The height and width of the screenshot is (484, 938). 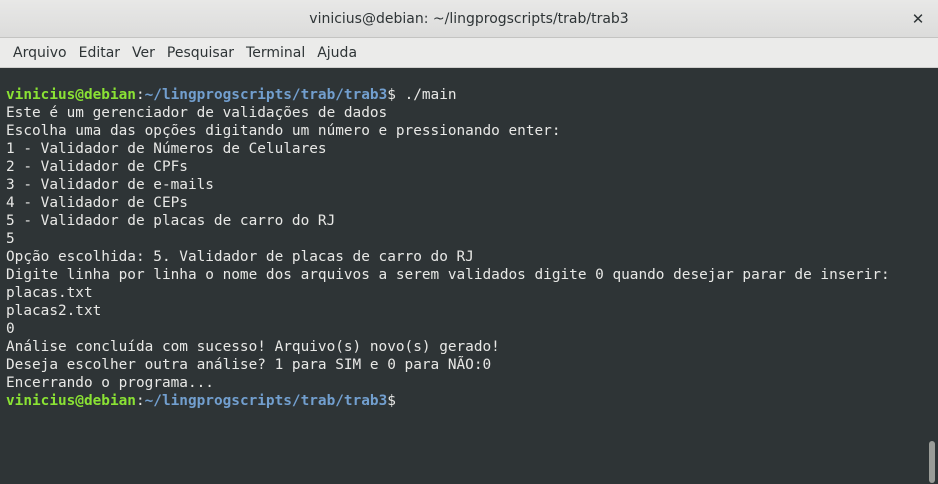 I want to click on output-line: 5 - Validador de placas de carro do RJ, so click(x=171, y=221).